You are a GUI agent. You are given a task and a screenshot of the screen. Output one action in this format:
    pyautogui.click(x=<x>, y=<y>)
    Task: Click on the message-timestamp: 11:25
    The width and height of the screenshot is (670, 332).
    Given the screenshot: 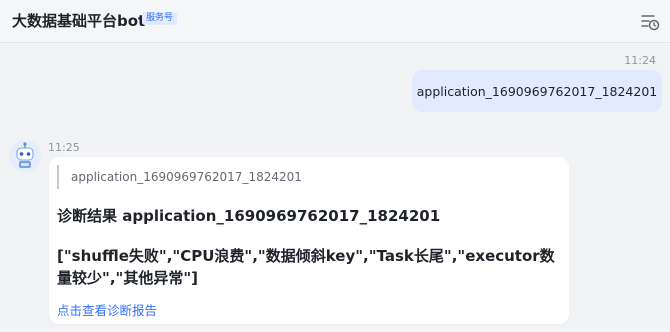 What is the action you would take?
    pyautogui.click(x=64, y=147)
    